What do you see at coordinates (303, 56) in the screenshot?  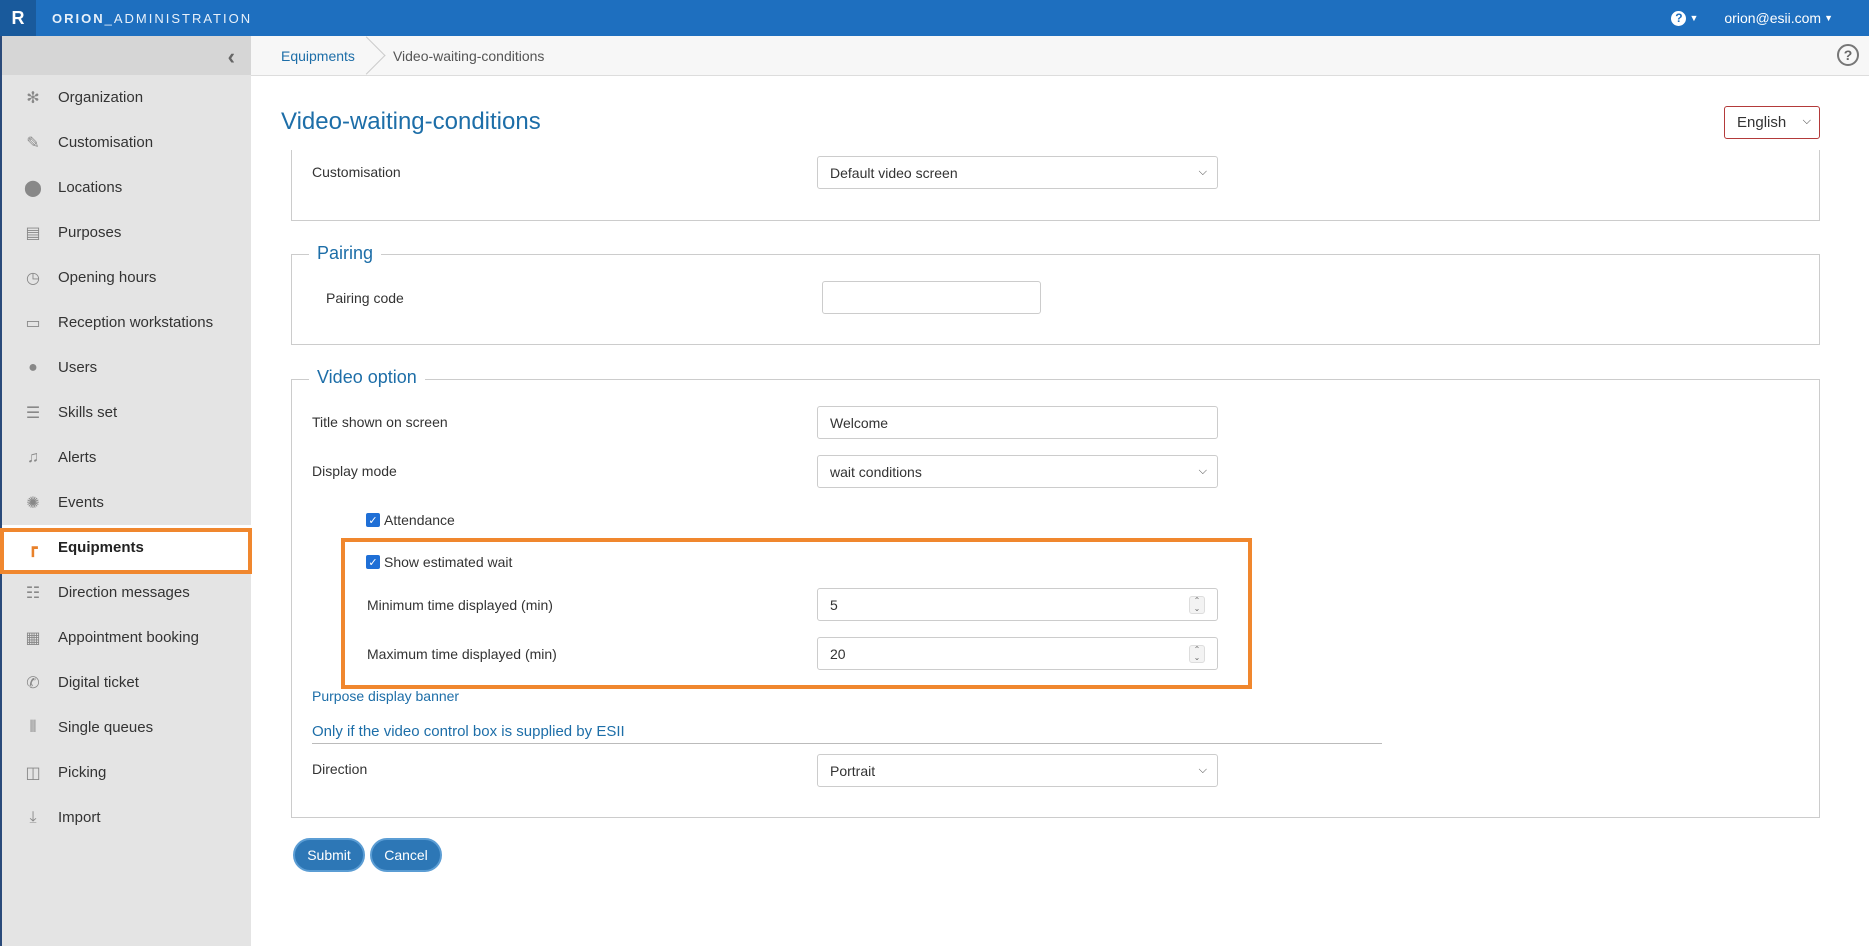 I see `breadcrumb-equipments: Equipments` at bounding box center [303, 56].